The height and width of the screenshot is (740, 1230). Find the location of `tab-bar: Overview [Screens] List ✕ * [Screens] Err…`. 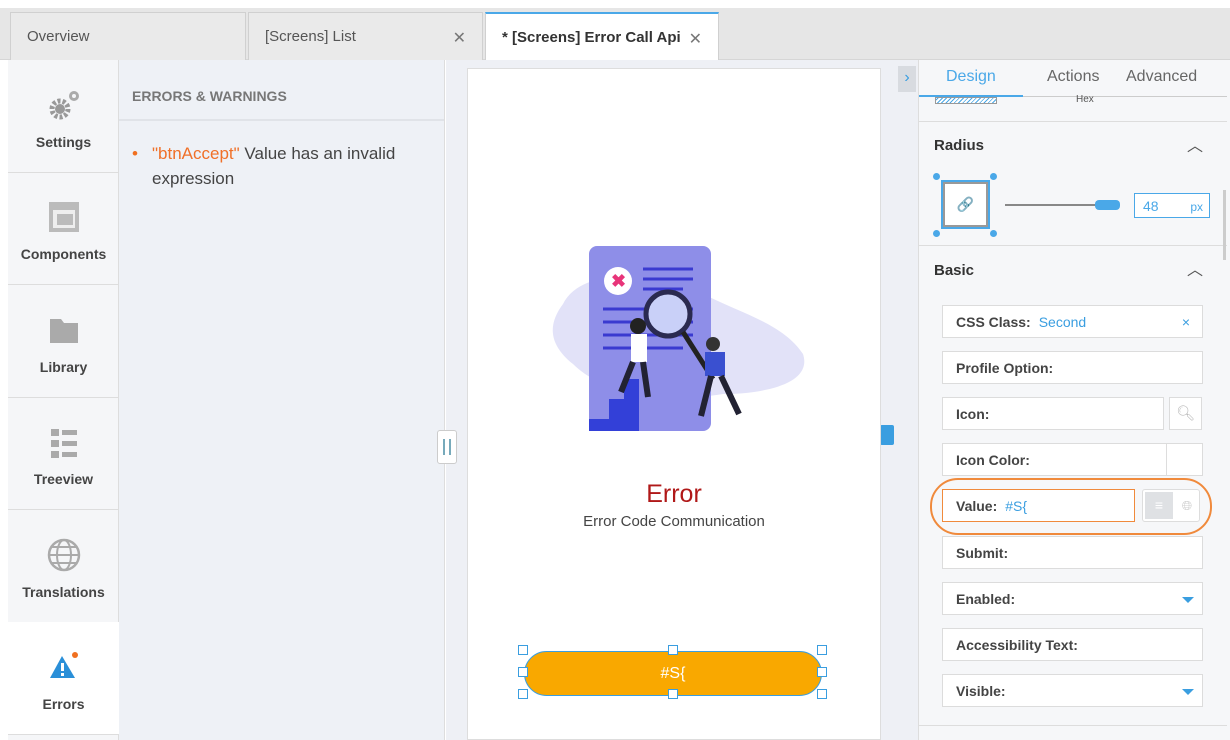

tab-bar: Overview [Screens] List ✕ * [Screens] Err… is located at coordinates (615, 34).